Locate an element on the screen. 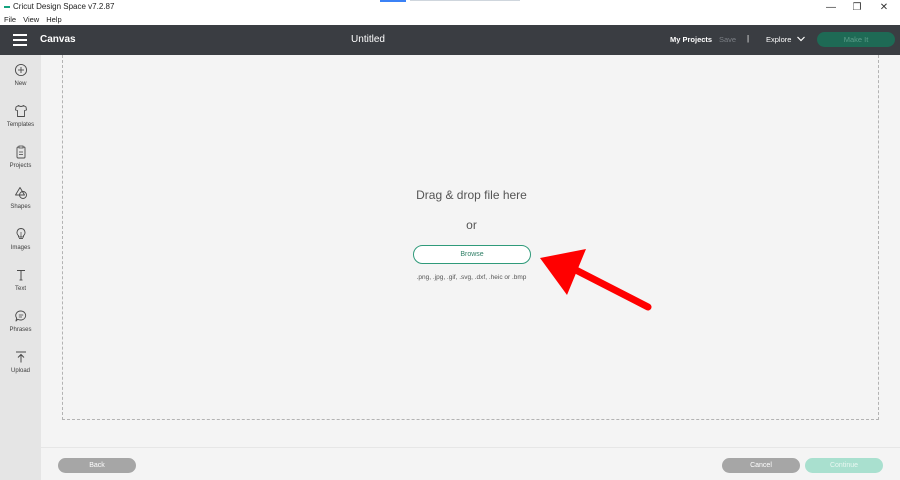  sidebar-item-phrases: Phrases is located at coordinates (20, 323).